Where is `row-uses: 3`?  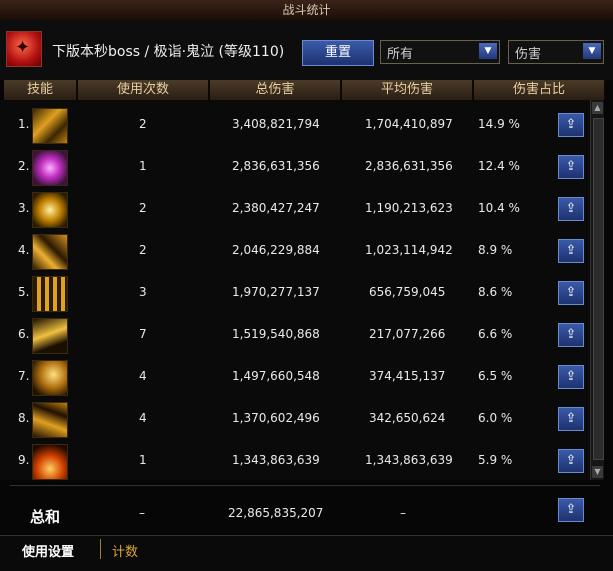
row-uses: 3 is located at coordinates (143, 292).